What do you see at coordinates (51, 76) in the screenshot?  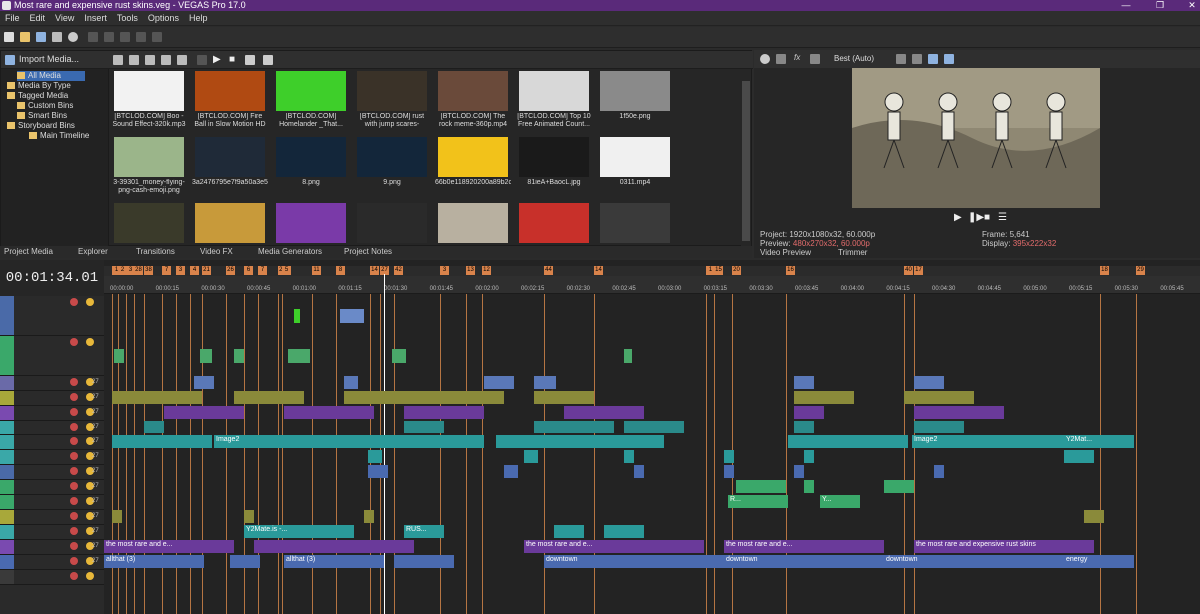 I see `tree-item-all-media: All Media` at bounding box center [51, 76].